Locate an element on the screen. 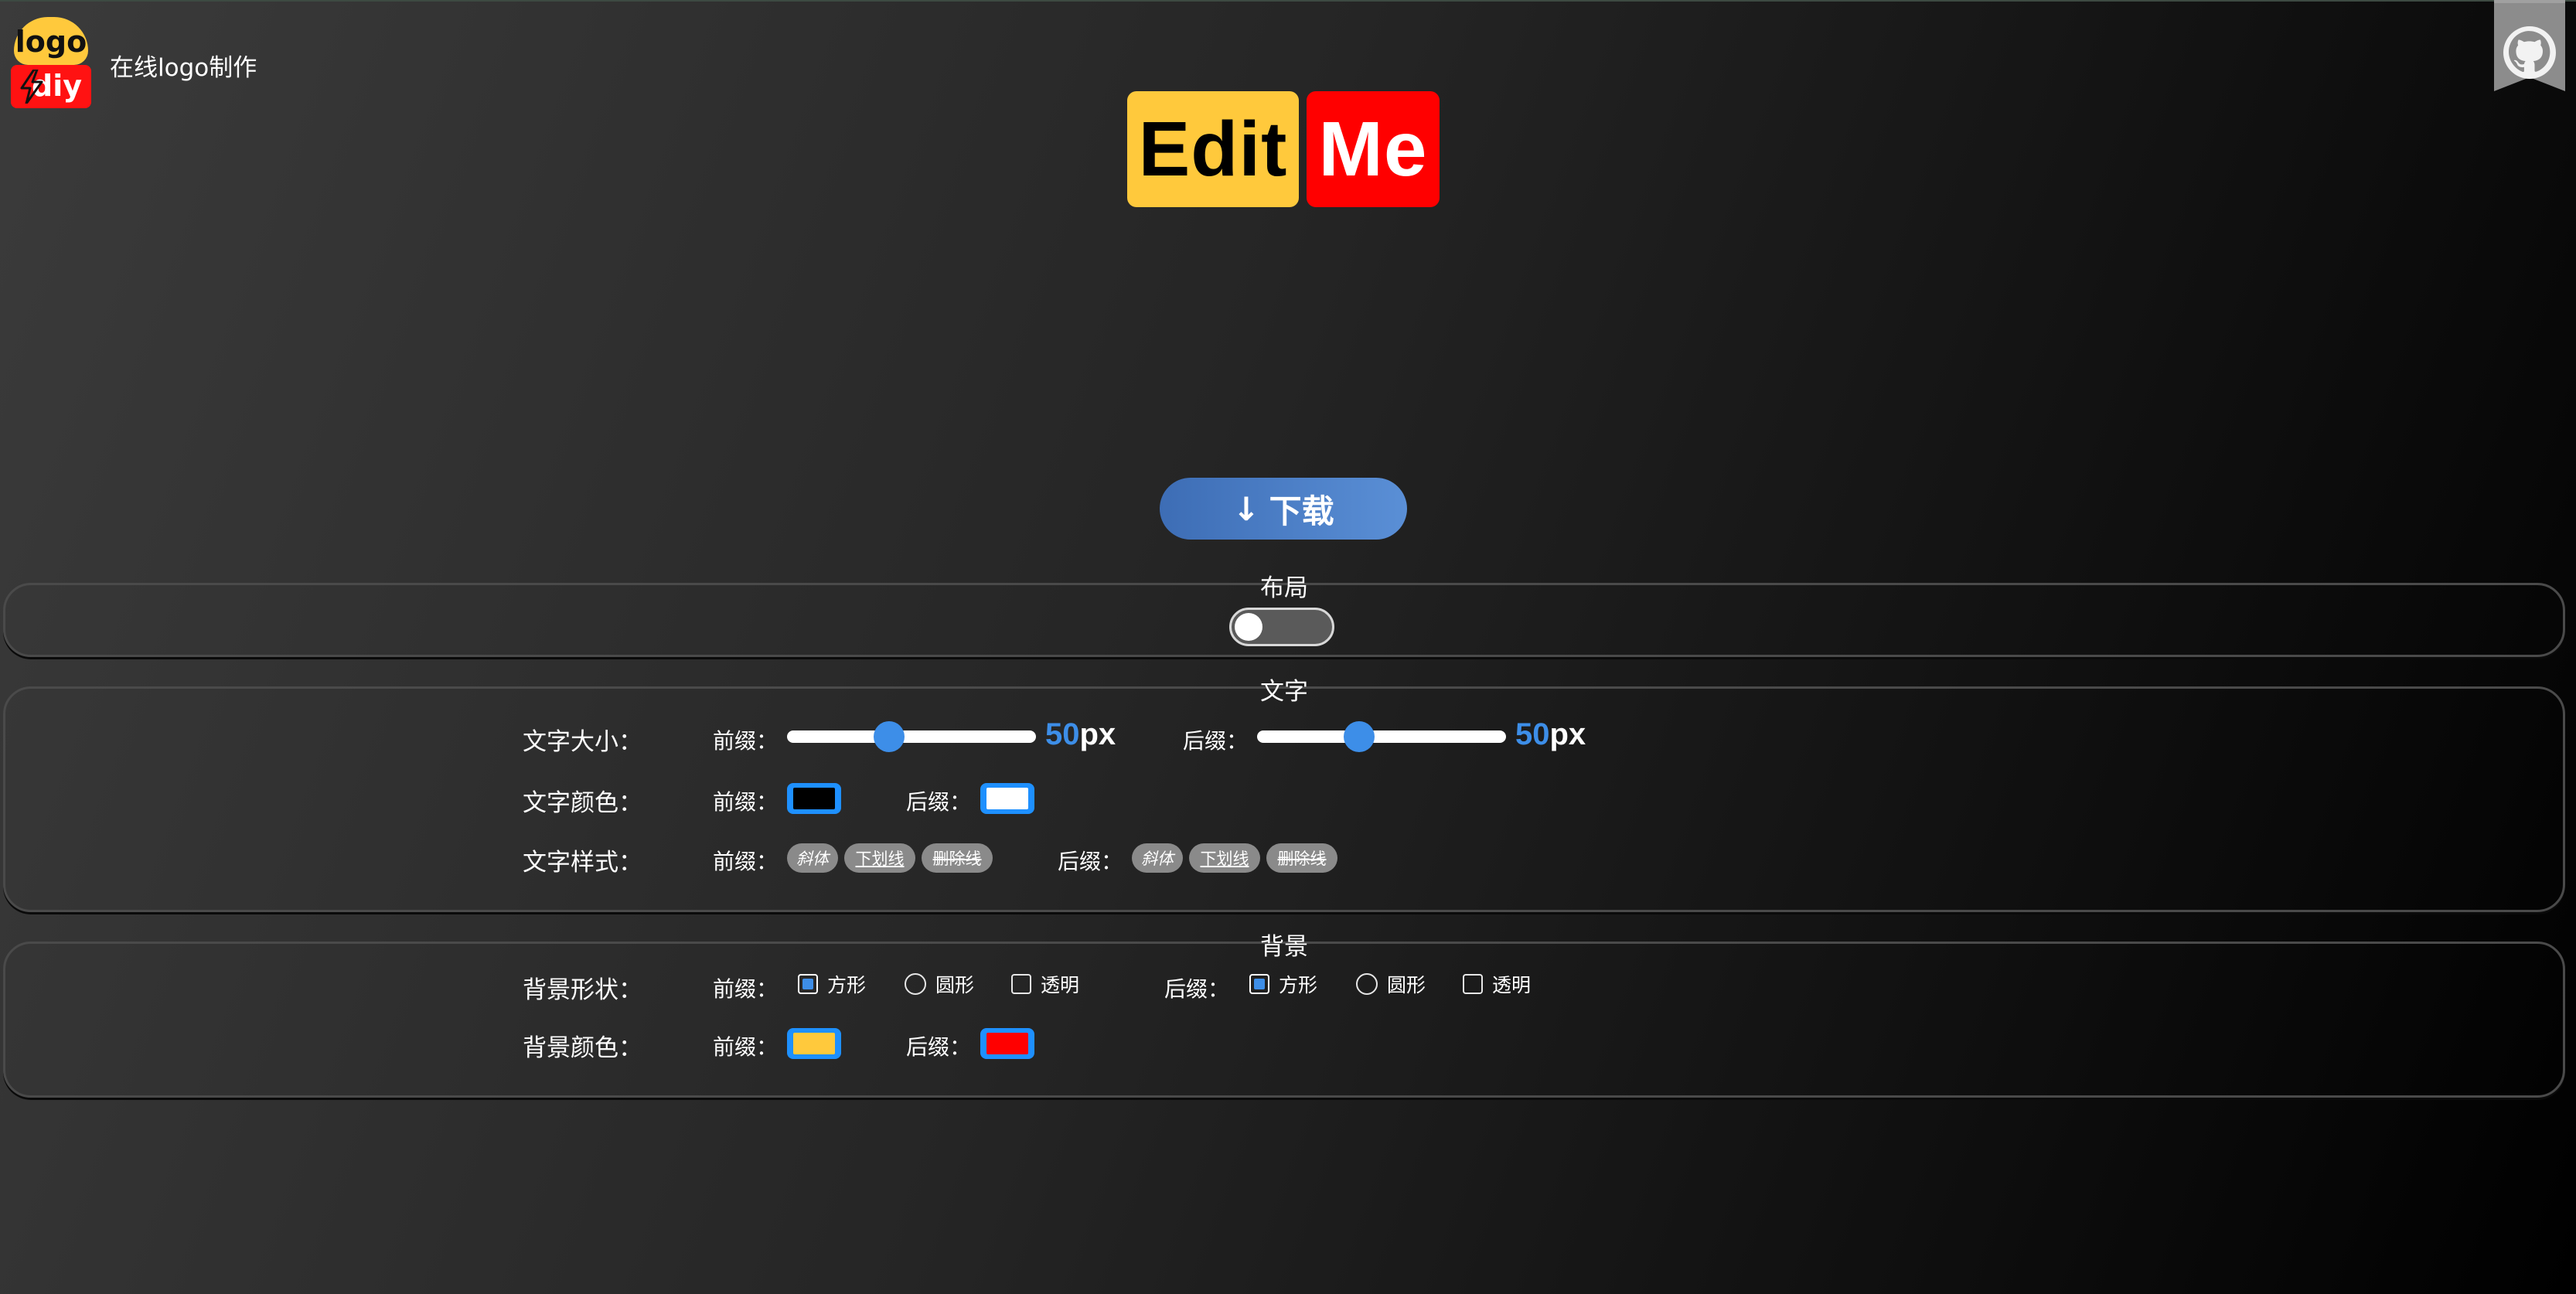 This screenshot has height=1294, width=2576. bg-prefix-color-picker is located at coordinates (814, 1044).